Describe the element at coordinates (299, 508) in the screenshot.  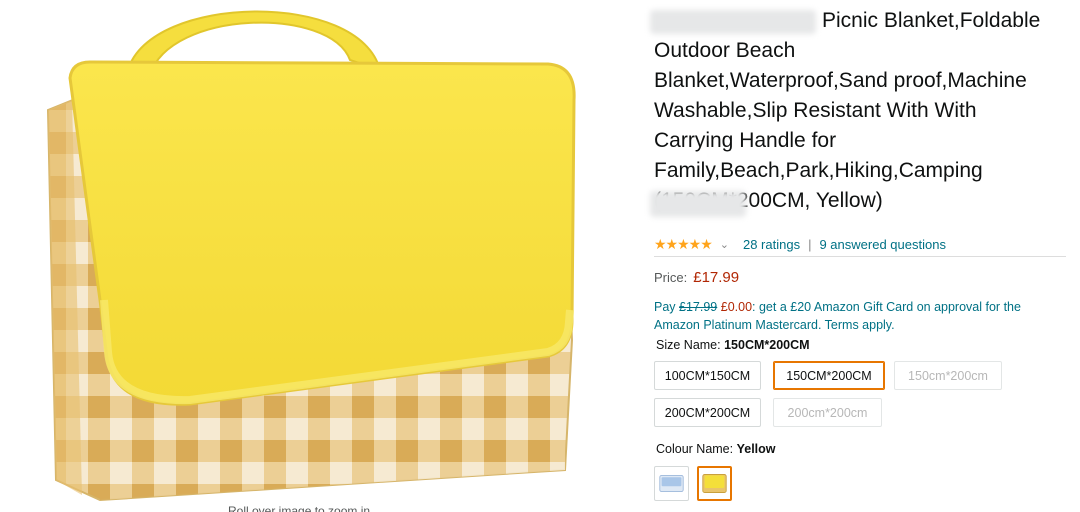
I see `zoom-hint: Roll over image to zoom in` at that location.